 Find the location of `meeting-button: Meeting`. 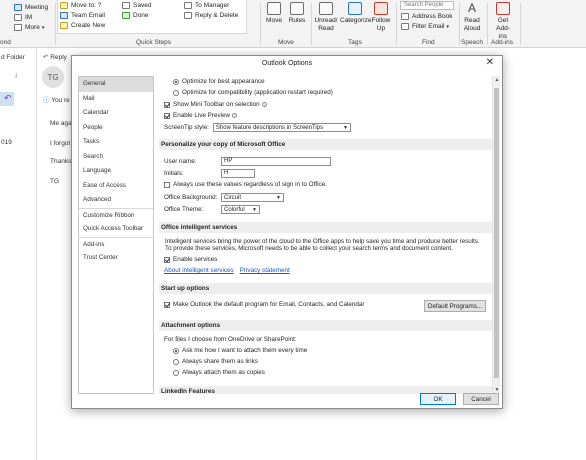

meeting-button: Meeting is located at coordinates (31, 7).